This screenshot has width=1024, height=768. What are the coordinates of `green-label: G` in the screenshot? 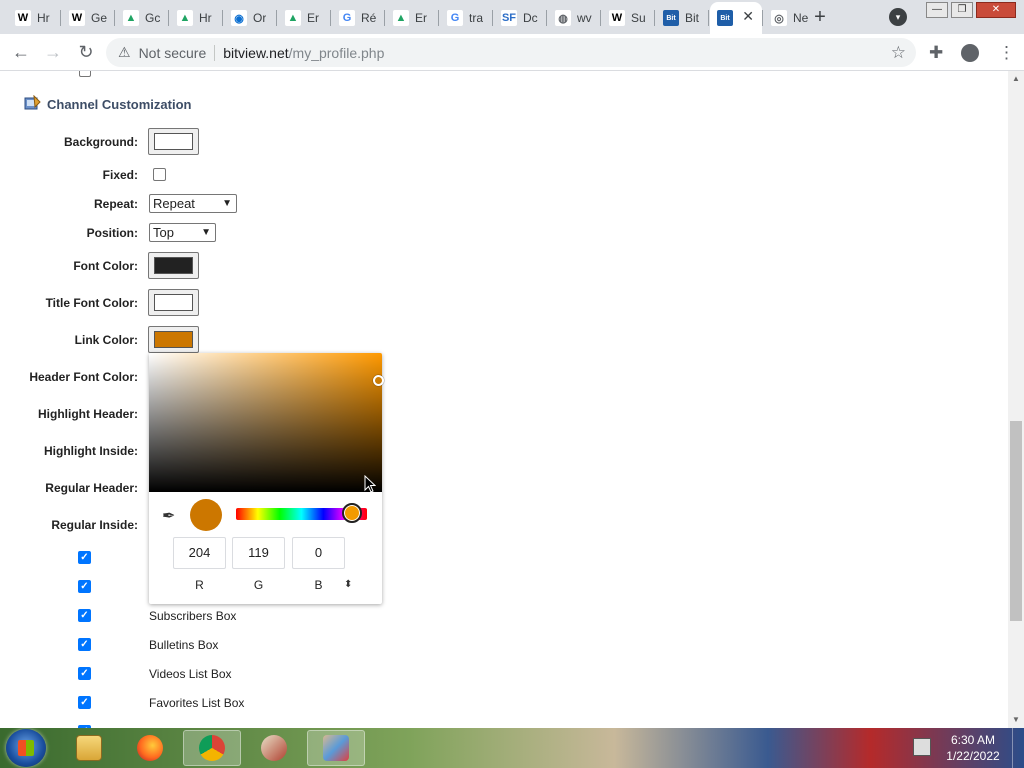 It's located at (258, 585).